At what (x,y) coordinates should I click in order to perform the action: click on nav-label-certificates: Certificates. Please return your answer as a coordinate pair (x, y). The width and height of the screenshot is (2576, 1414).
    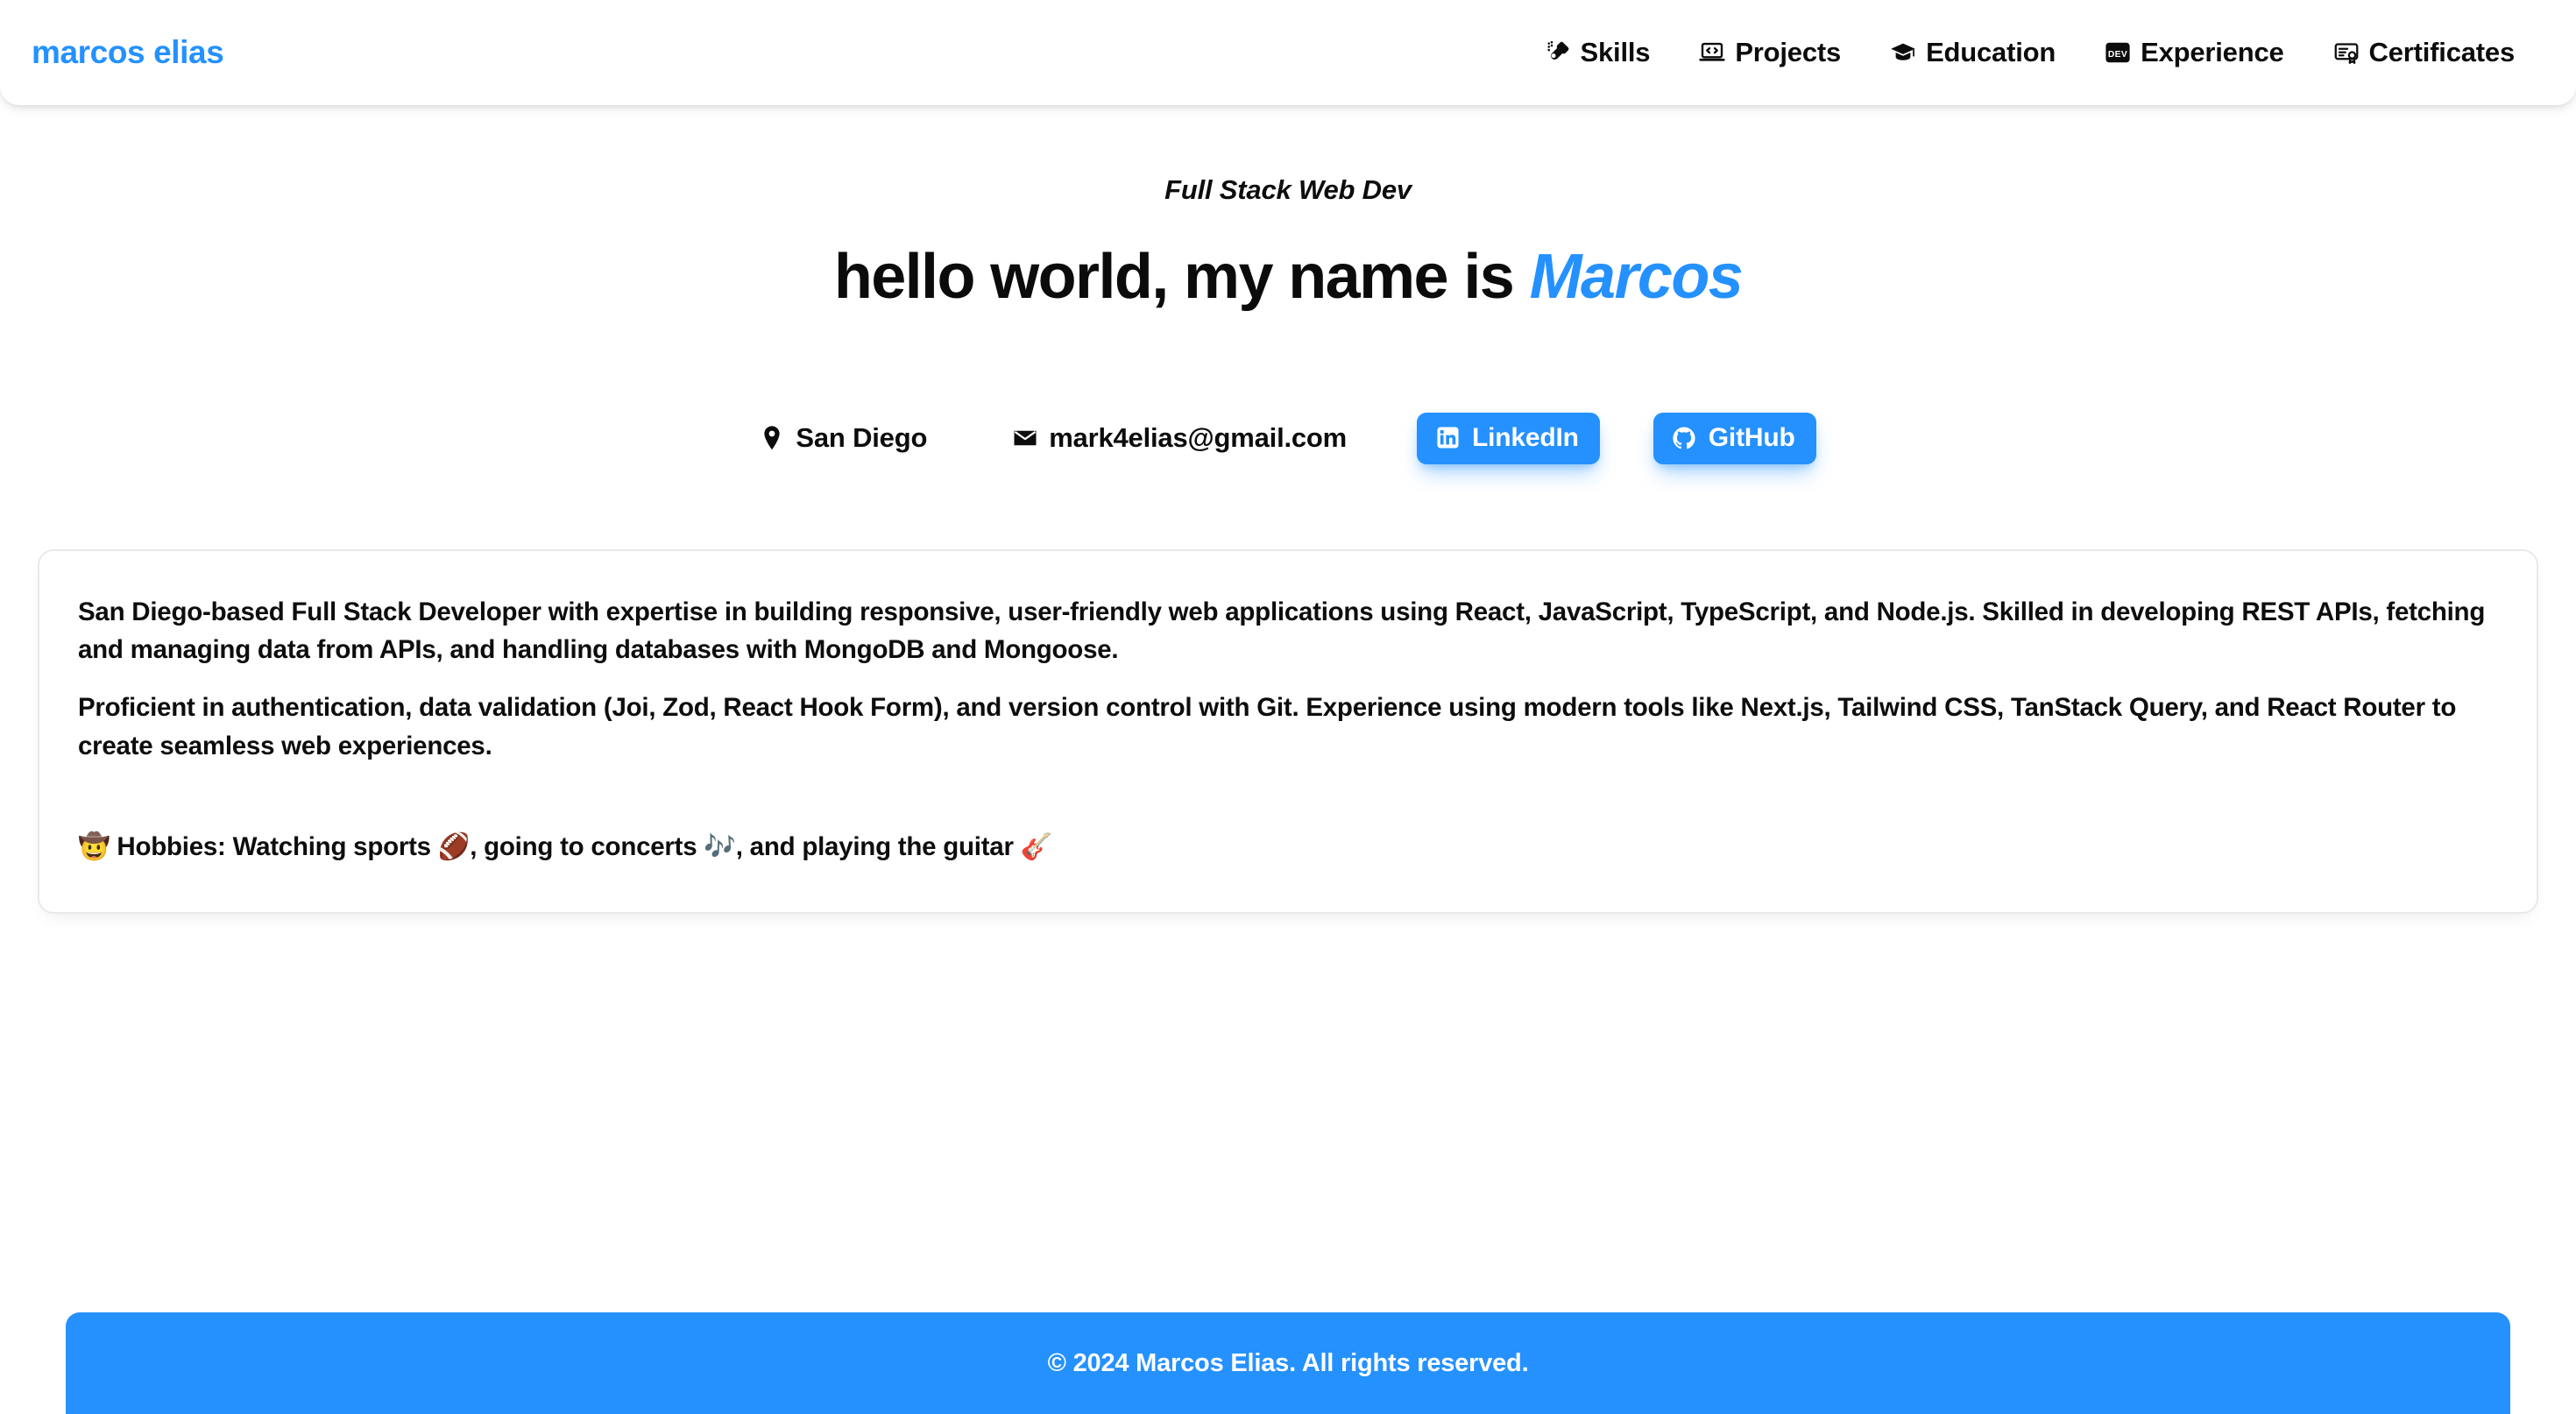
    Looking at the image, I should click on (2442, 52).